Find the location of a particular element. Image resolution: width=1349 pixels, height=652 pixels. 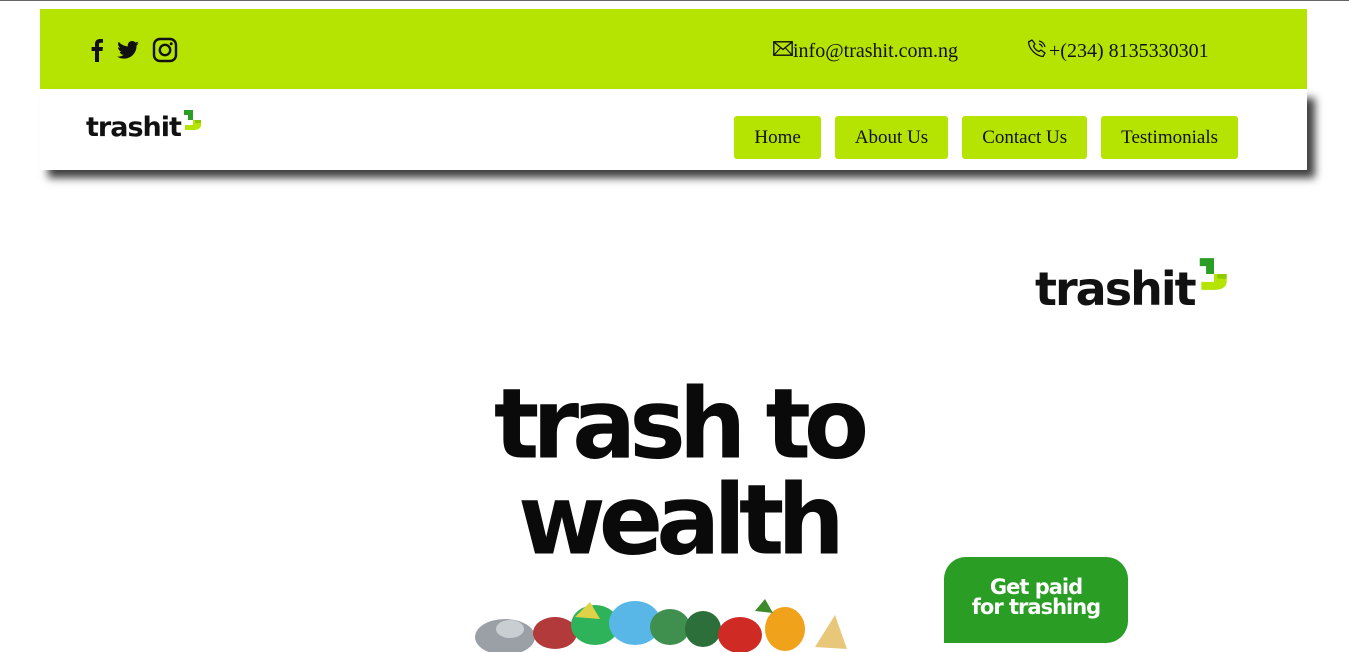

instagram-icon is located at coordinates (165, 50).